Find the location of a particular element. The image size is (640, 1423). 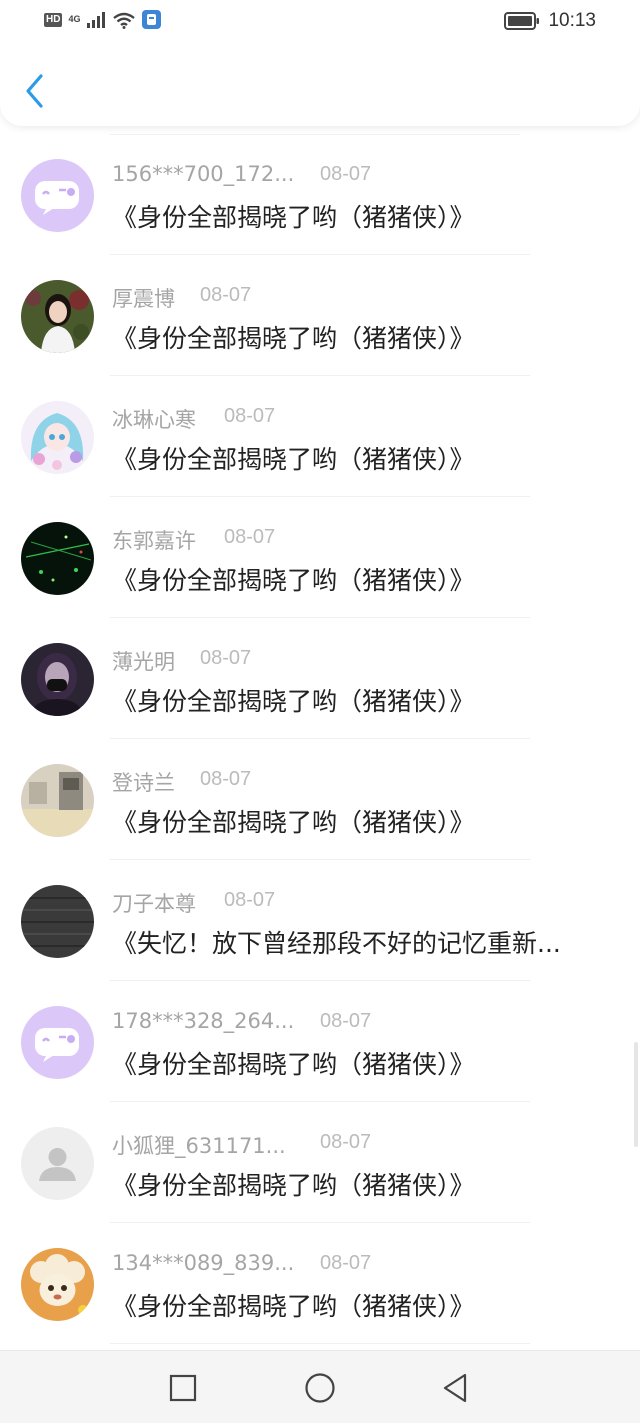

user-name: 登诗兰 is located at coordinates (143, 782).